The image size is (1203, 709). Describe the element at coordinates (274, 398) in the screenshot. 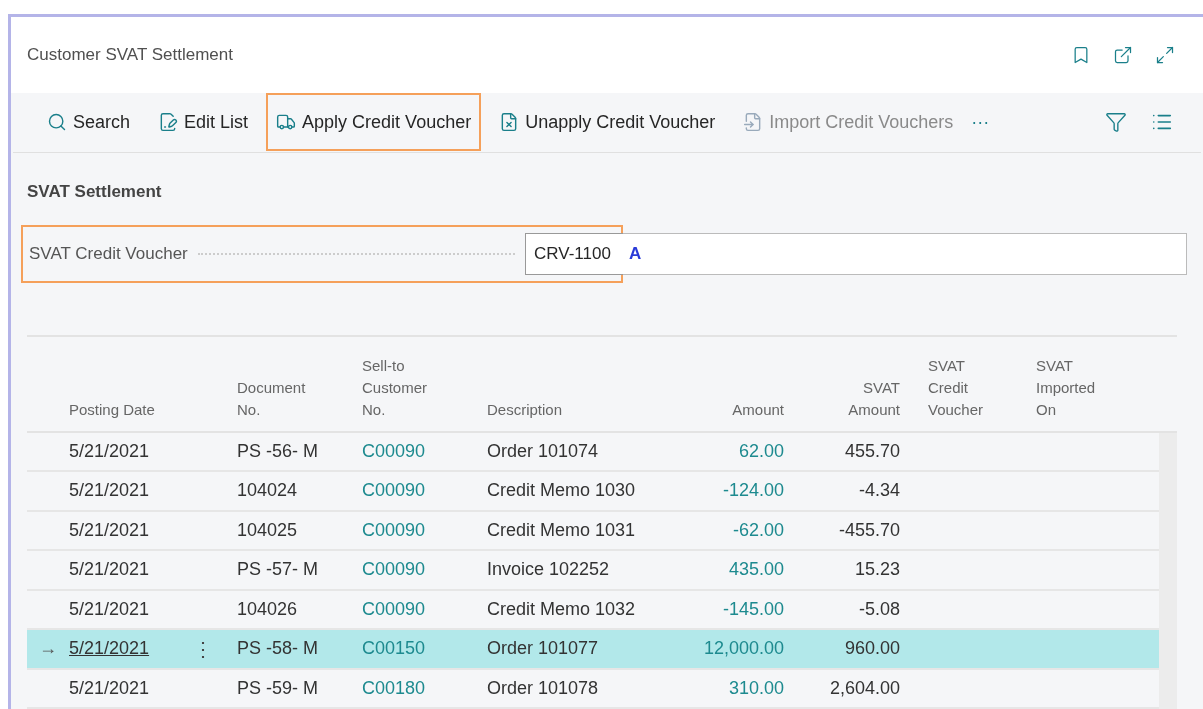

I see `column-header: Document No.` at that location.